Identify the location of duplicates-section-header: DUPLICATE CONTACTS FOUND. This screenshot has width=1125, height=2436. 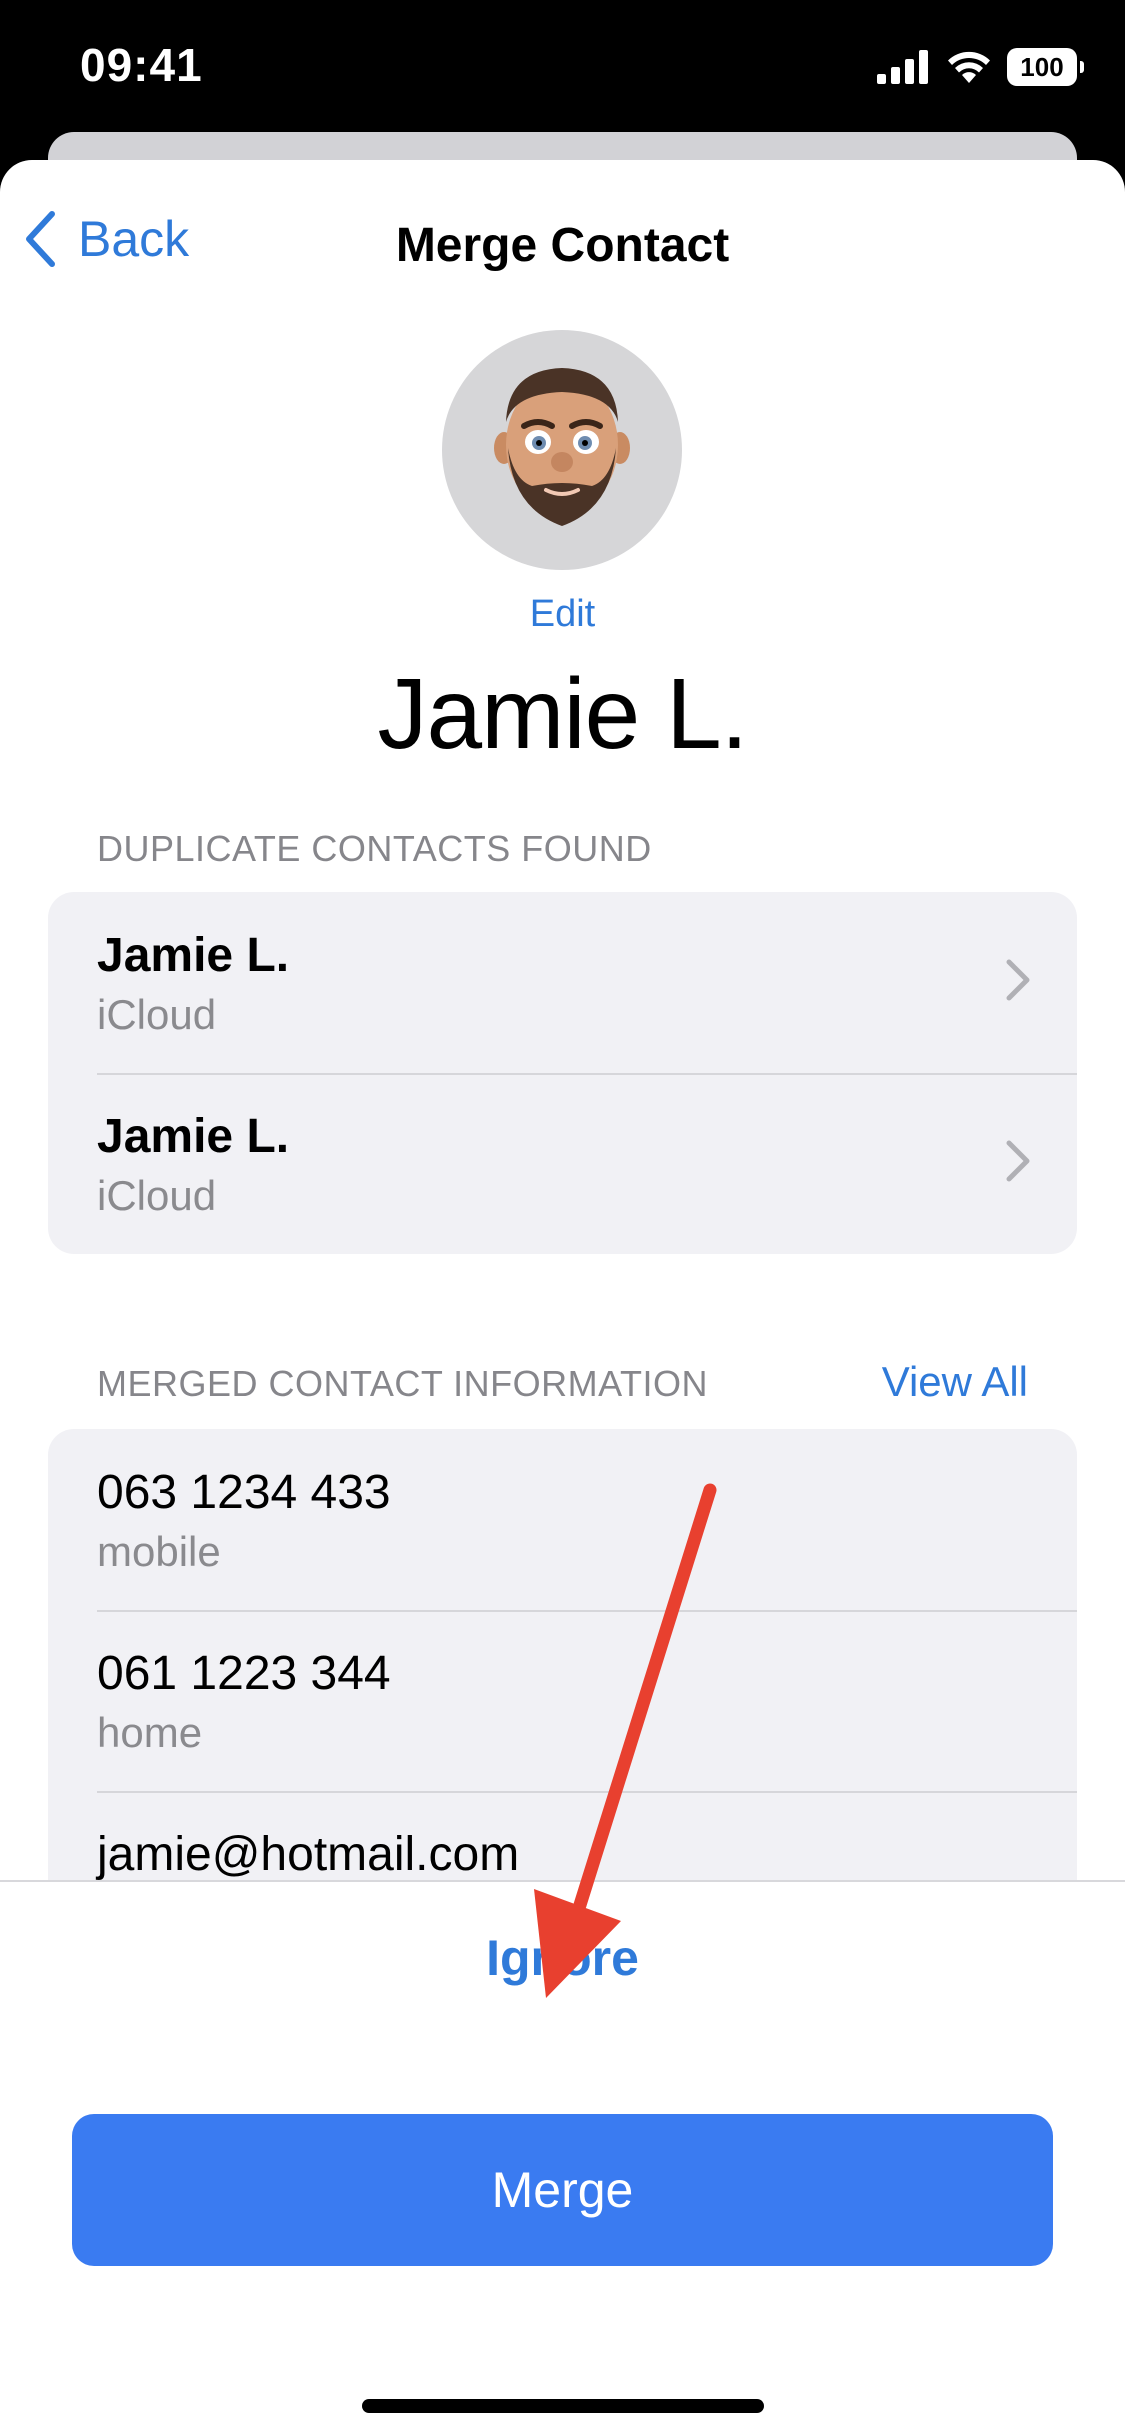
(374, 848).